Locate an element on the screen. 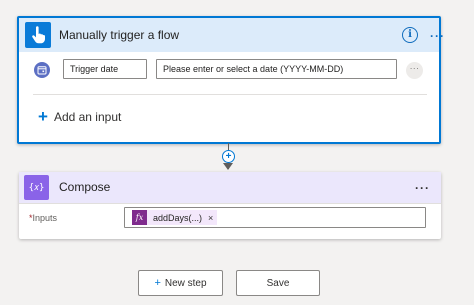 The width and height of the screenshot is (474, 305). arrow-down-icon is located at coordinates (228, 166).